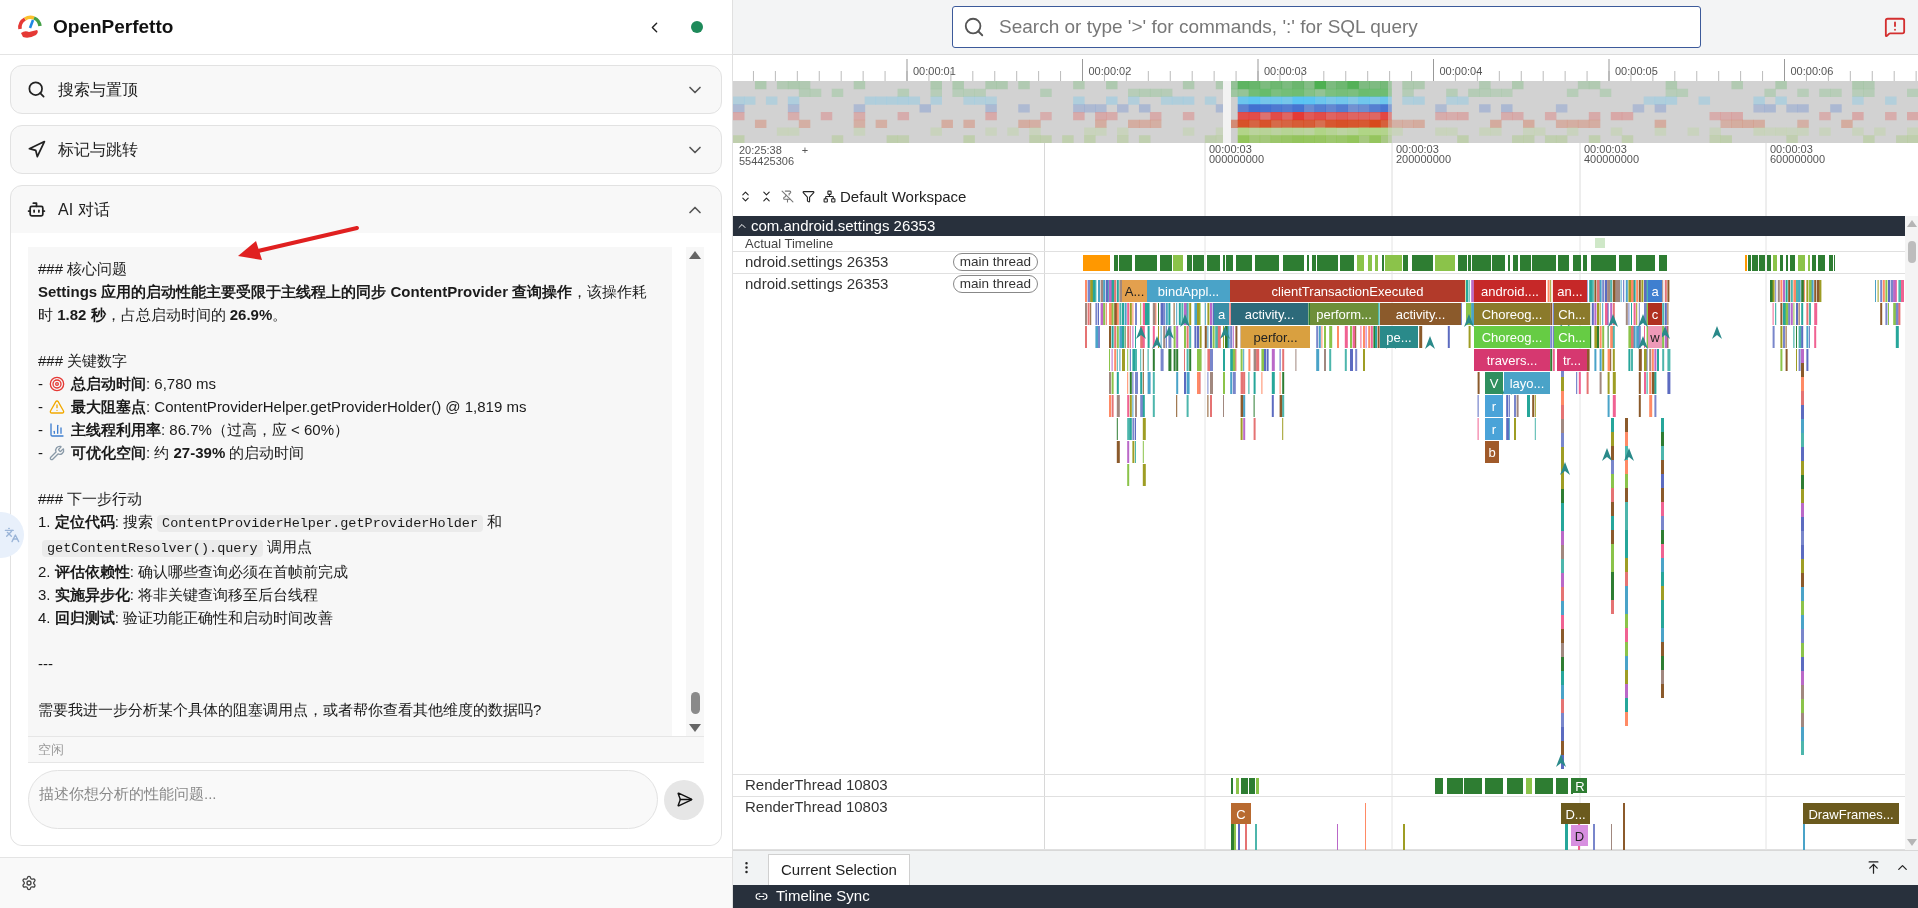 The width and height of the screenshot is (1918, 908). What do you see at coordinates (299, 407) in the screenshot?
I see `message-line: 最大阻塞点: ContentProviderHelper.getProviderHolder() @ 1,819 ms` at bounding box center [299, 407].